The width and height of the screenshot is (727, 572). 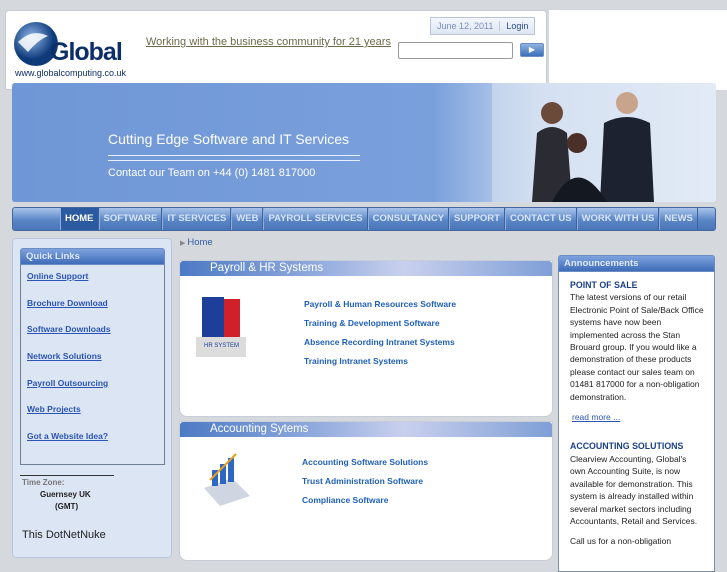 I want to click on section-title: Payroll & HR Systems, so click(x=366, y=268).